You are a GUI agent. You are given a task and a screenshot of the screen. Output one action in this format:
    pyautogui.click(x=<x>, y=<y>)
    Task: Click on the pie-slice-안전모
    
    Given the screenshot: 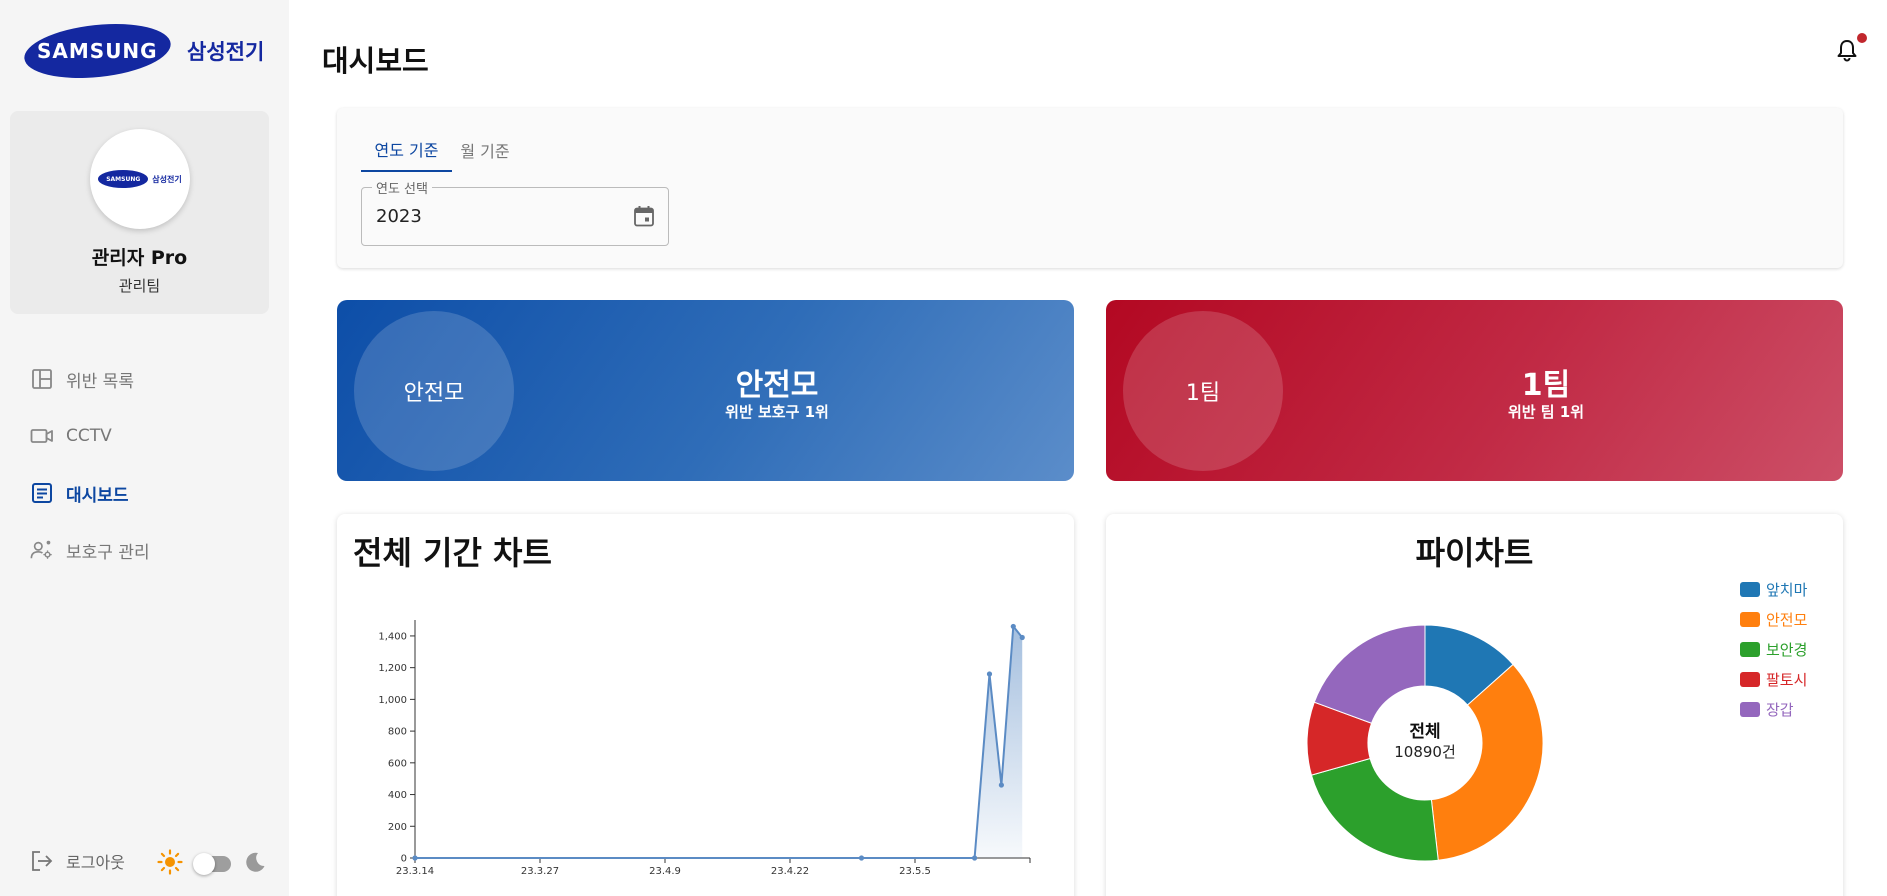 What is the action you would take?
    pyautogui.click(x=1487, y=762)
    